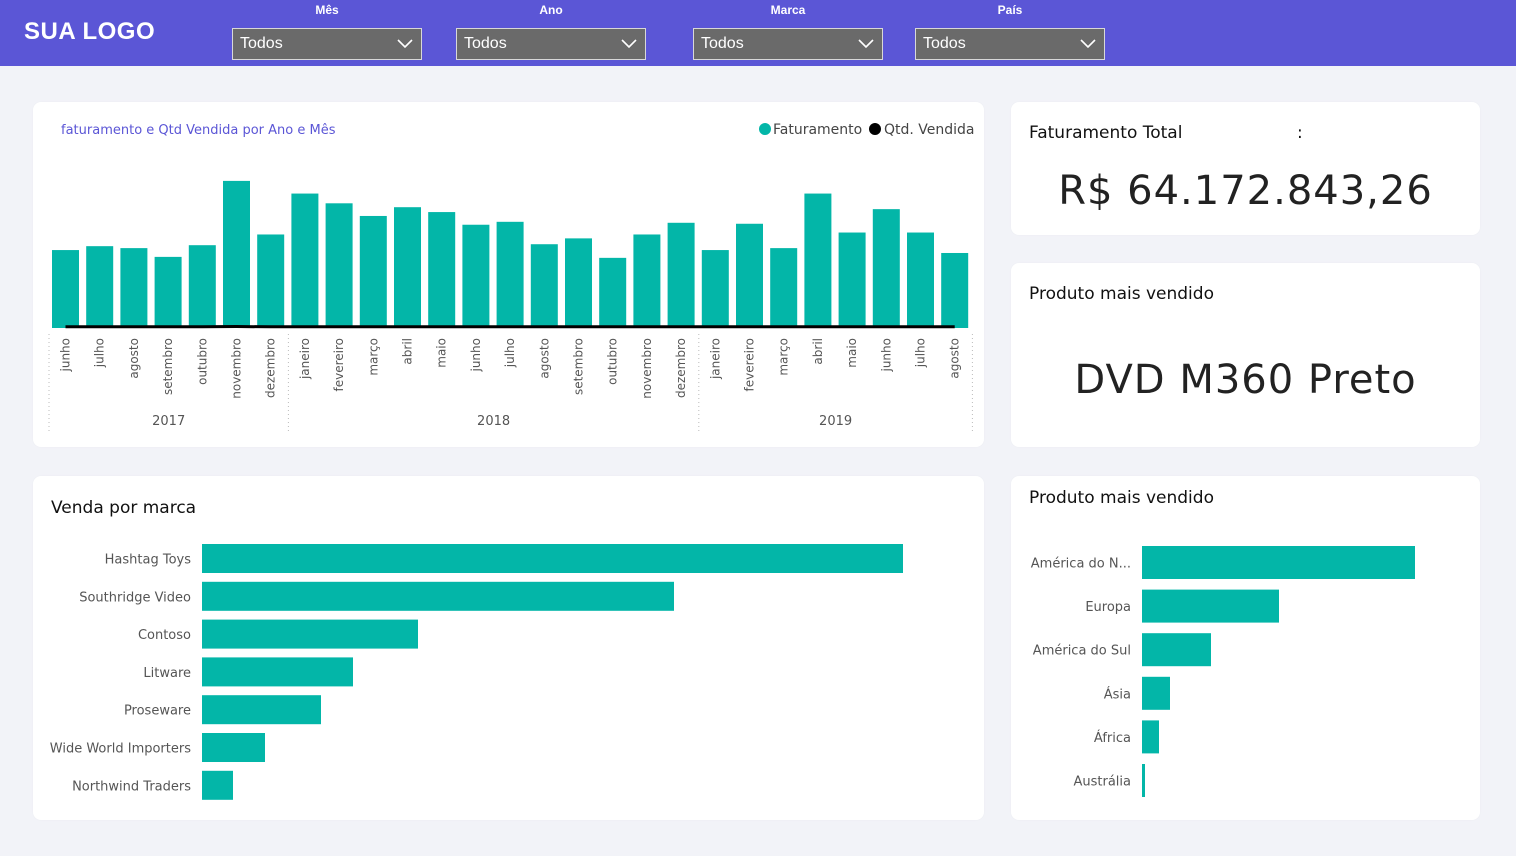 This screenshot has height=856, width=1516. Describe the element at coordinates (339, 365) in the screenshot. I see `month-tick-label: fevereiro` at that location.